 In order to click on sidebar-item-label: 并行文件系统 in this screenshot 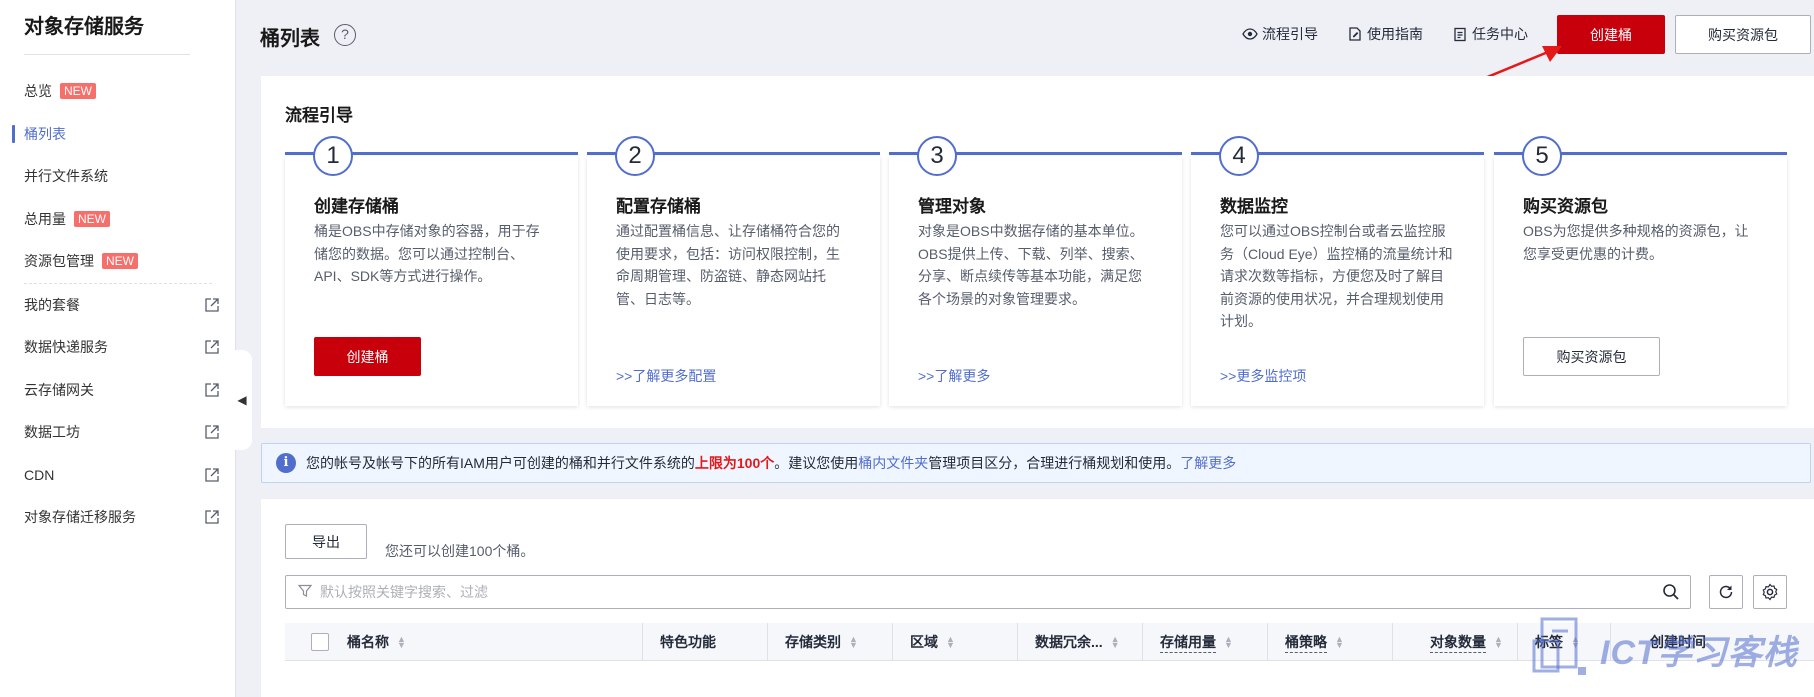, I will do `click(66, 176)`.